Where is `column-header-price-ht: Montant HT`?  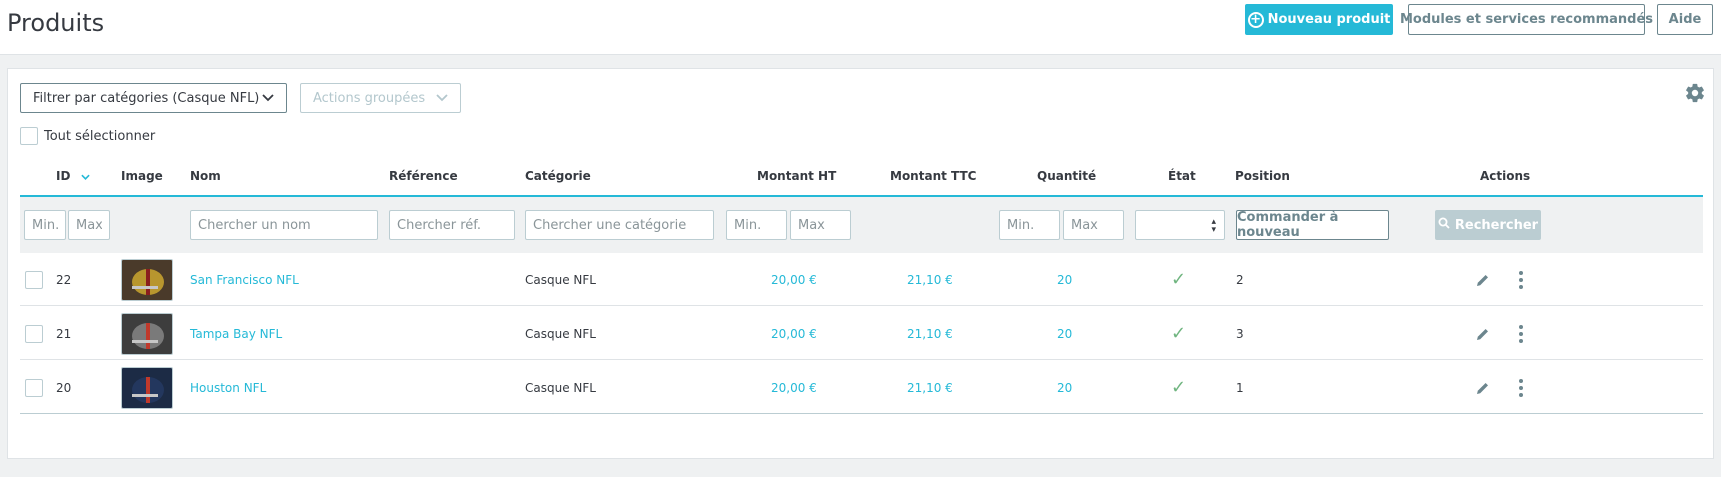 column-header-price-ht: Montant HT is located at coordinates (796, 176).